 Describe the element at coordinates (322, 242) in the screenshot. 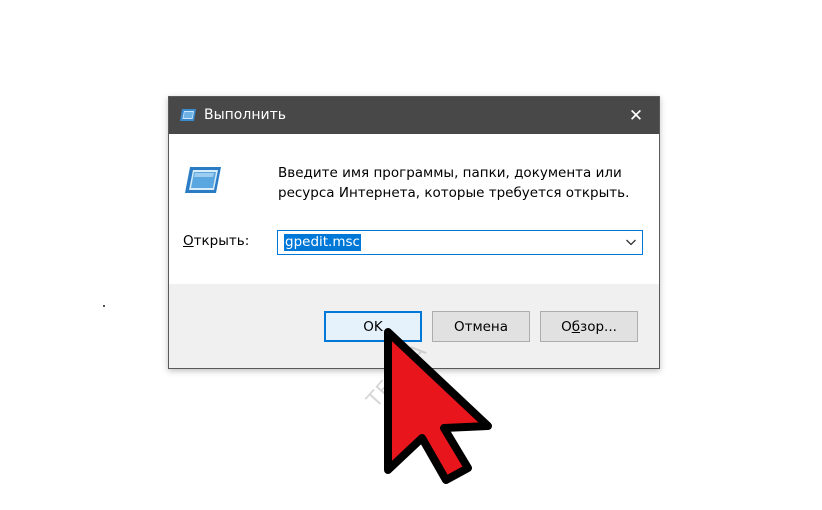

I see `open-input-value: gpedit.msc` at that location.